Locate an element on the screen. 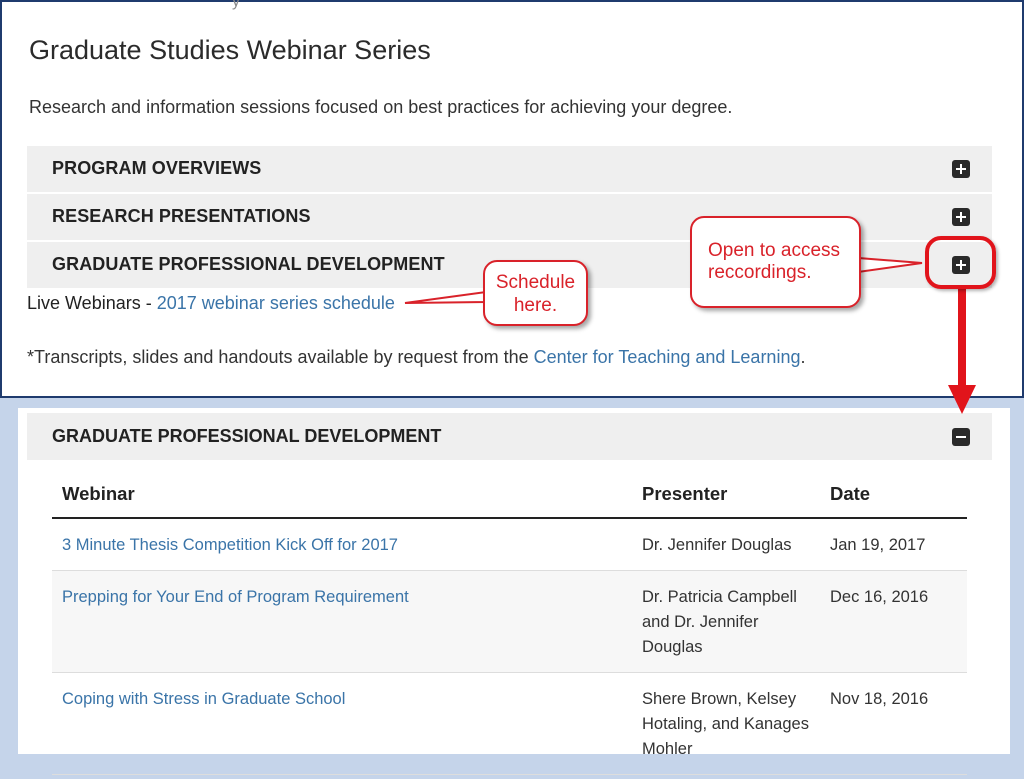 The image size is (1024, 779). schedule-callout: Schedule here. is located at coordinates (535, 293).